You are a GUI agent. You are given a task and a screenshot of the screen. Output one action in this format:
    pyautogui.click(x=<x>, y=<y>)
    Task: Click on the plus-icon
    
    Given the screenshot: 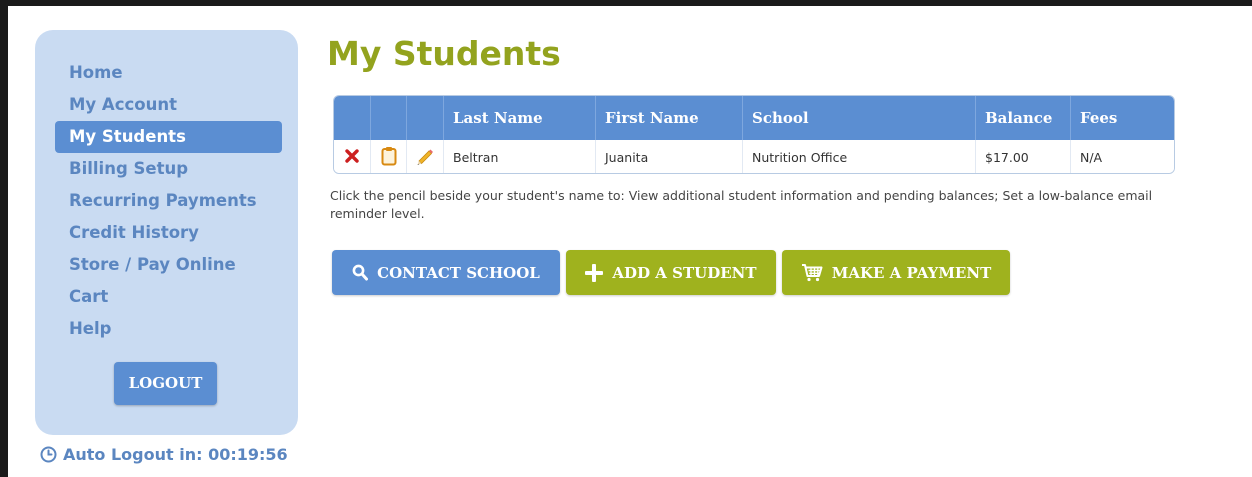 What is the action you would take?
    pyautogui.click(x=594, y=272)
    